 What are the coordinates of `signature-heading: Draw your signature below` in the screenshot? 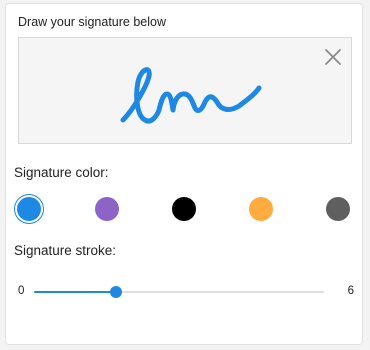 It's located at (92, 22).